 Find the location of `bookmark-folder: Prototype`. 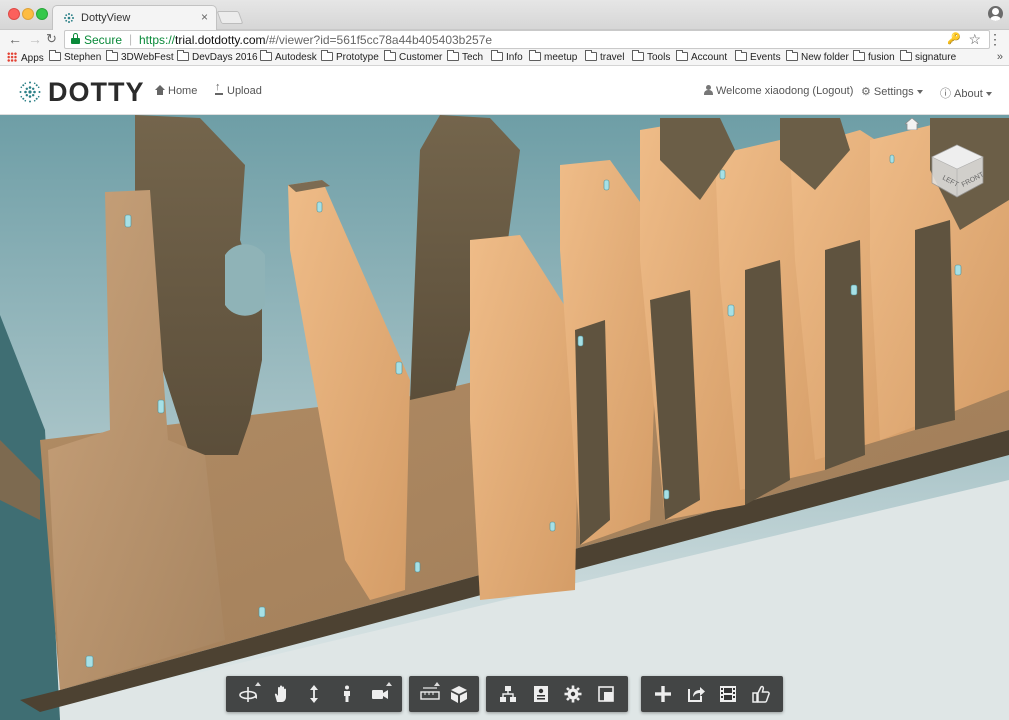

bookmark-folder: Prototype is located at coordinates (350, 56).